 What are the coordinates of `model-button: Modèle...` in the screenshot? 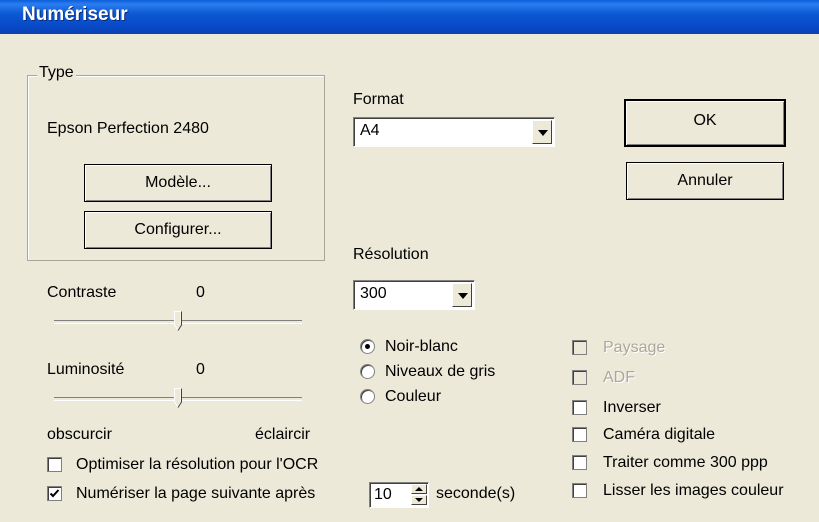 It's located at (178, 183).